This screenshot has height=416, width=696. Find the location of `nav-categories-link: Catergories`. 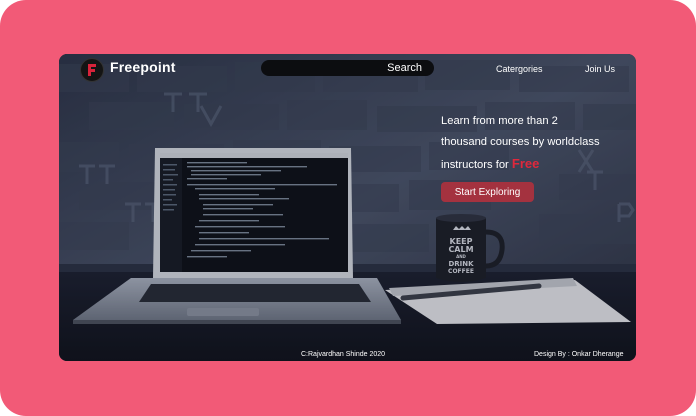

nav-categories-link: Catergories is located at coordinates (519, 69).